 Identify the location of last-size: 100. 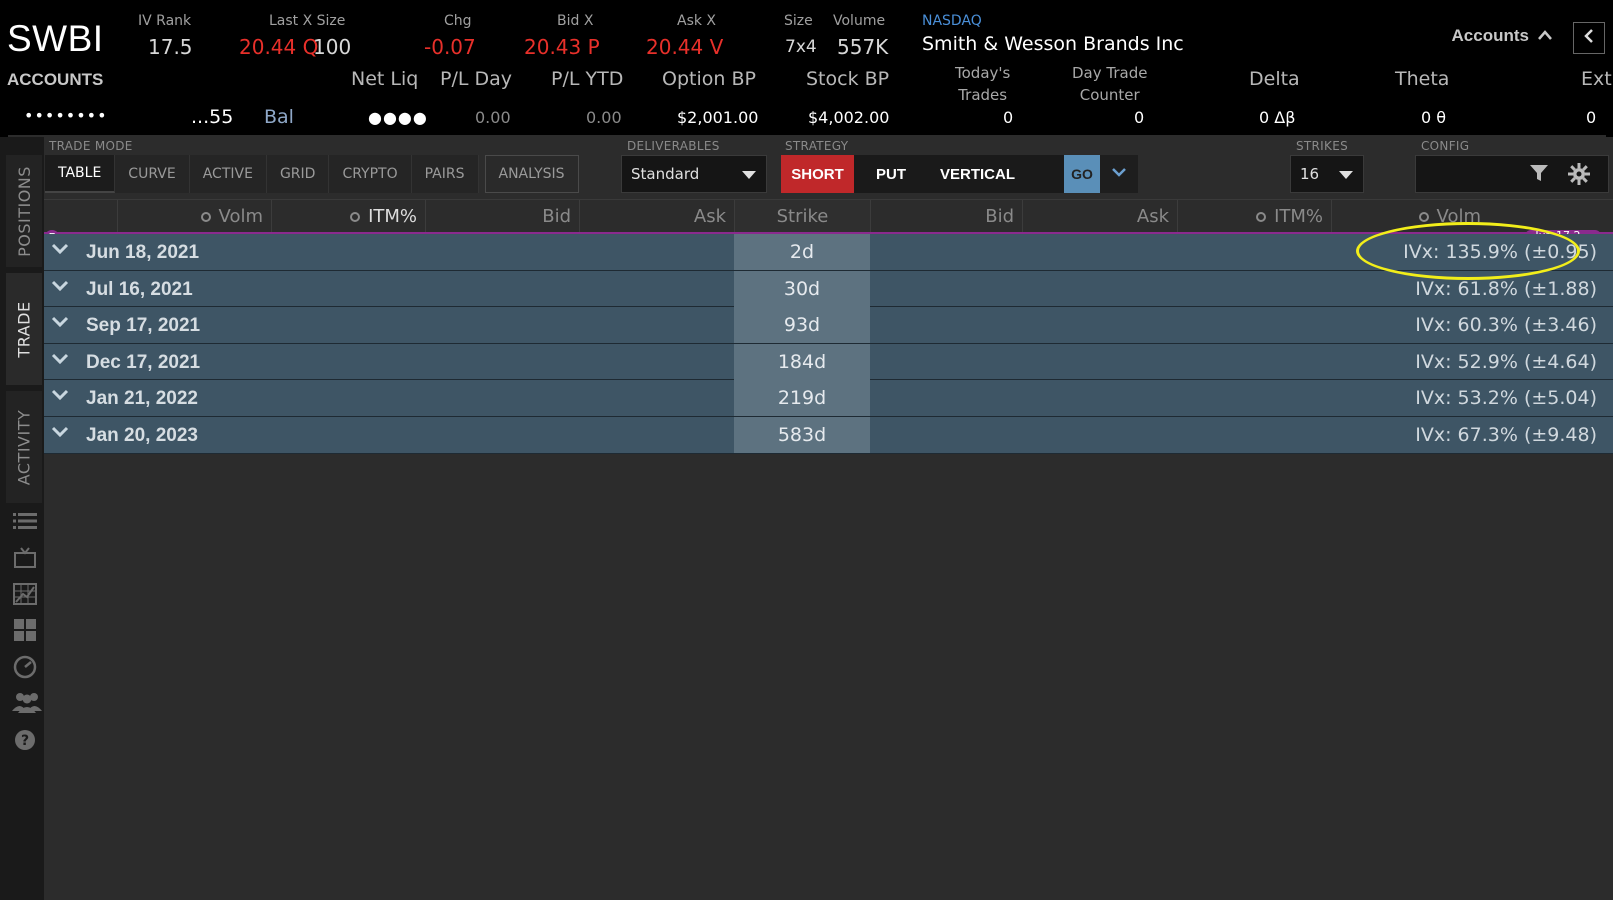
(332, 47).